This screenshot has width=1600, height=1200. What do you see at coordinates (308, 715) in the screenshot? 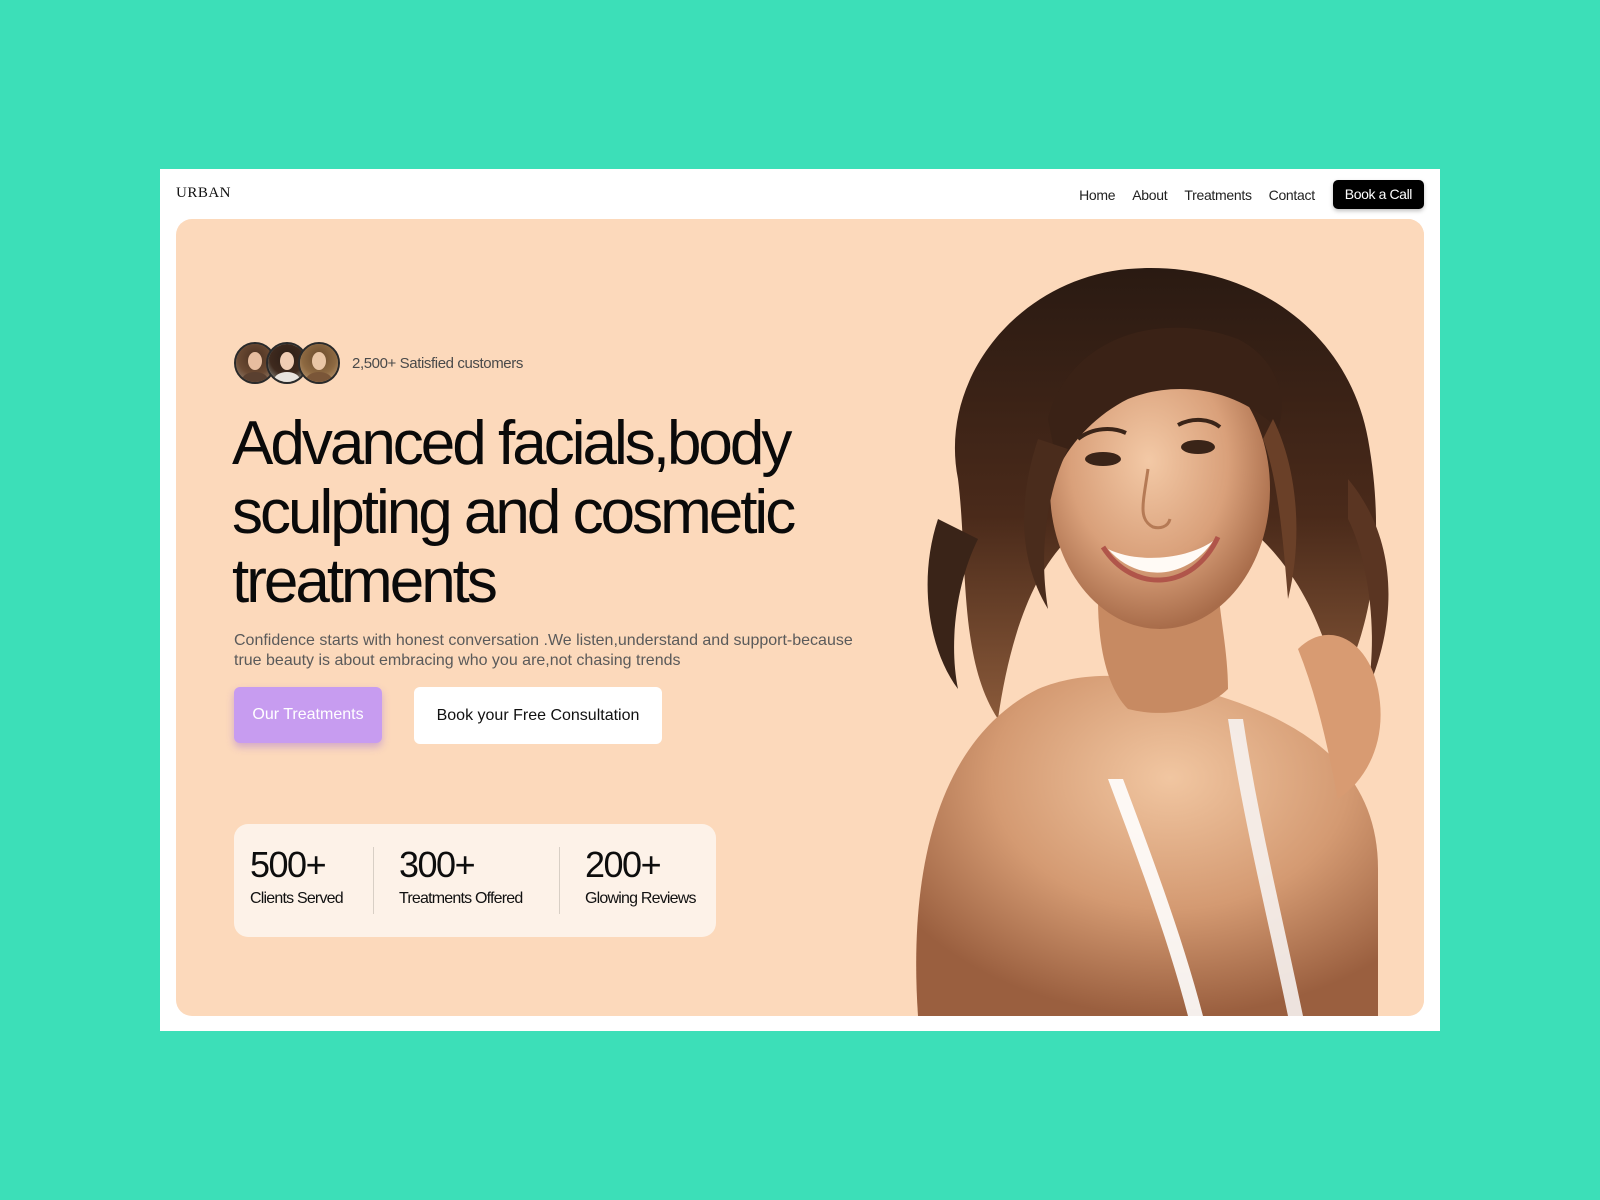
I see `our-treatments-button: Our Treatments` at bounding box center [308, 715].